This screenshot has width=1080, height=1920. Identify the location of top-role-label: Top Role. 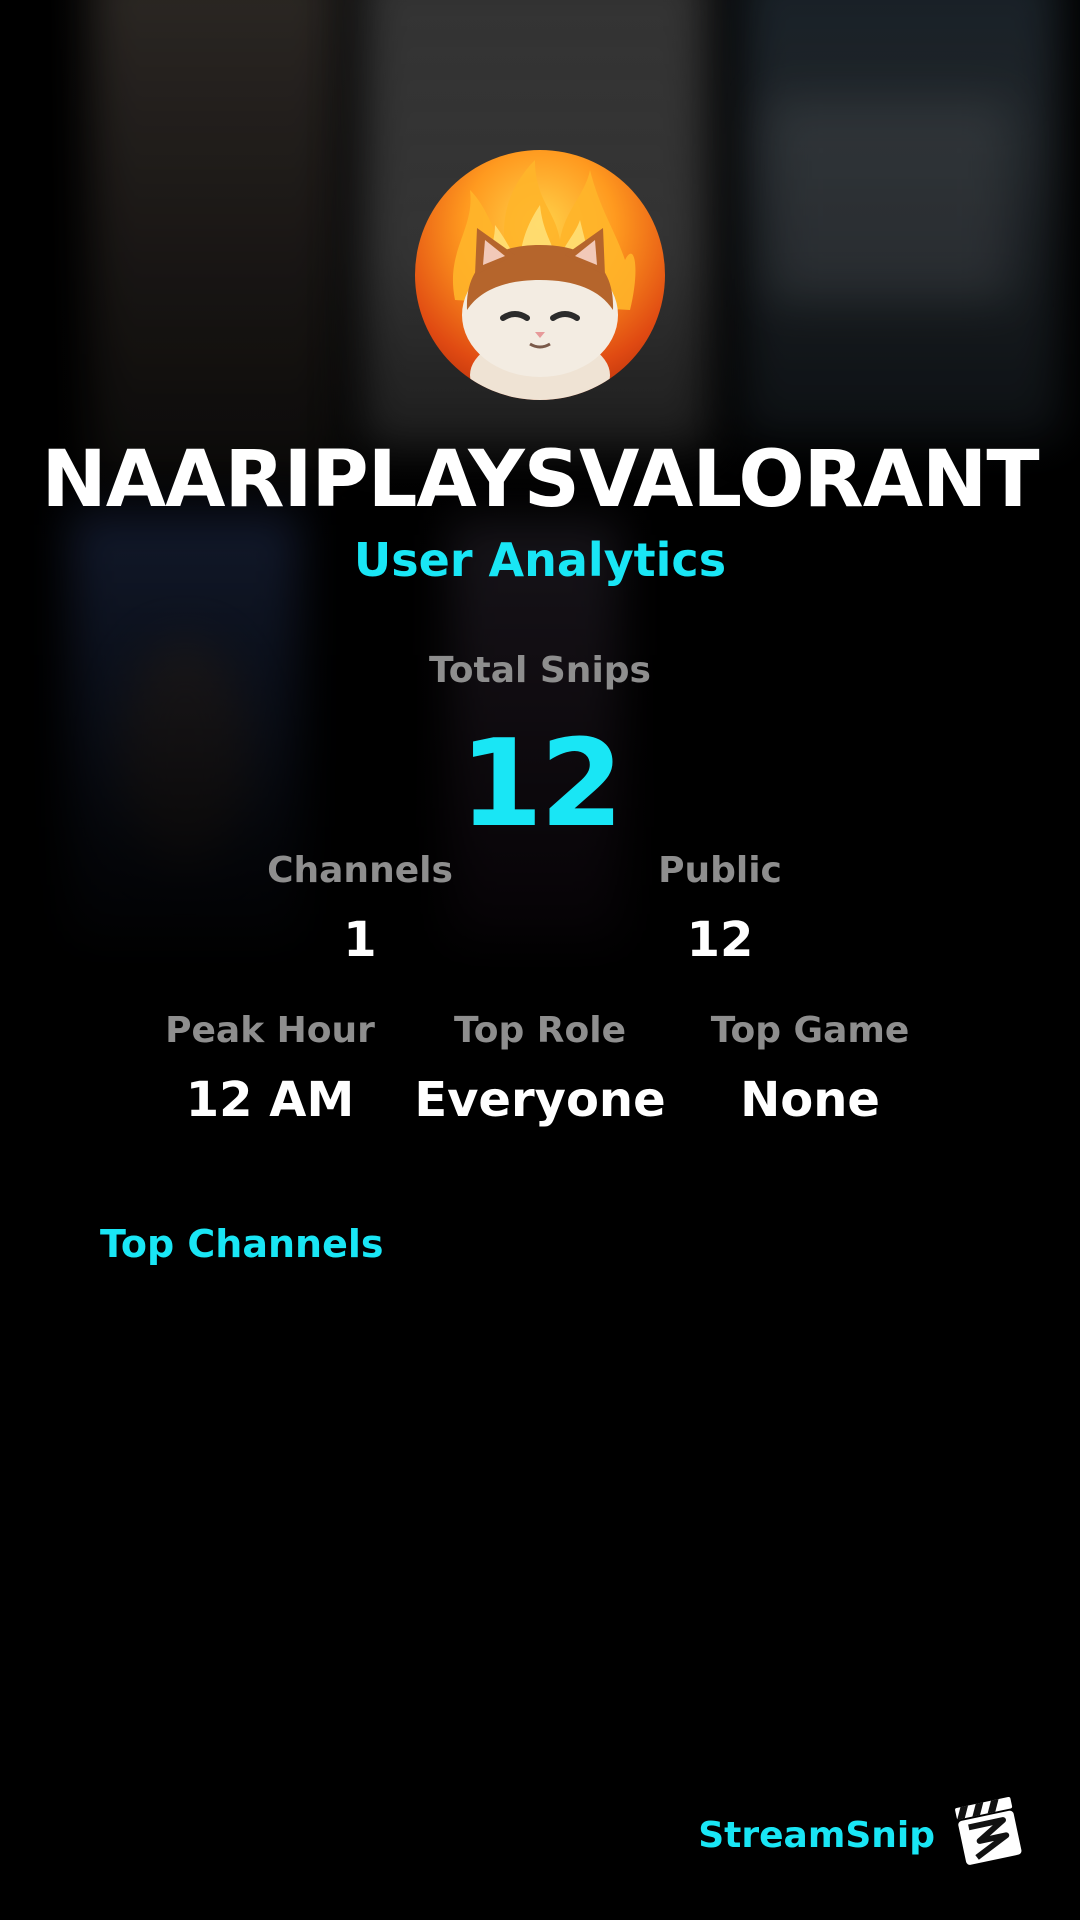
(540, 1030).